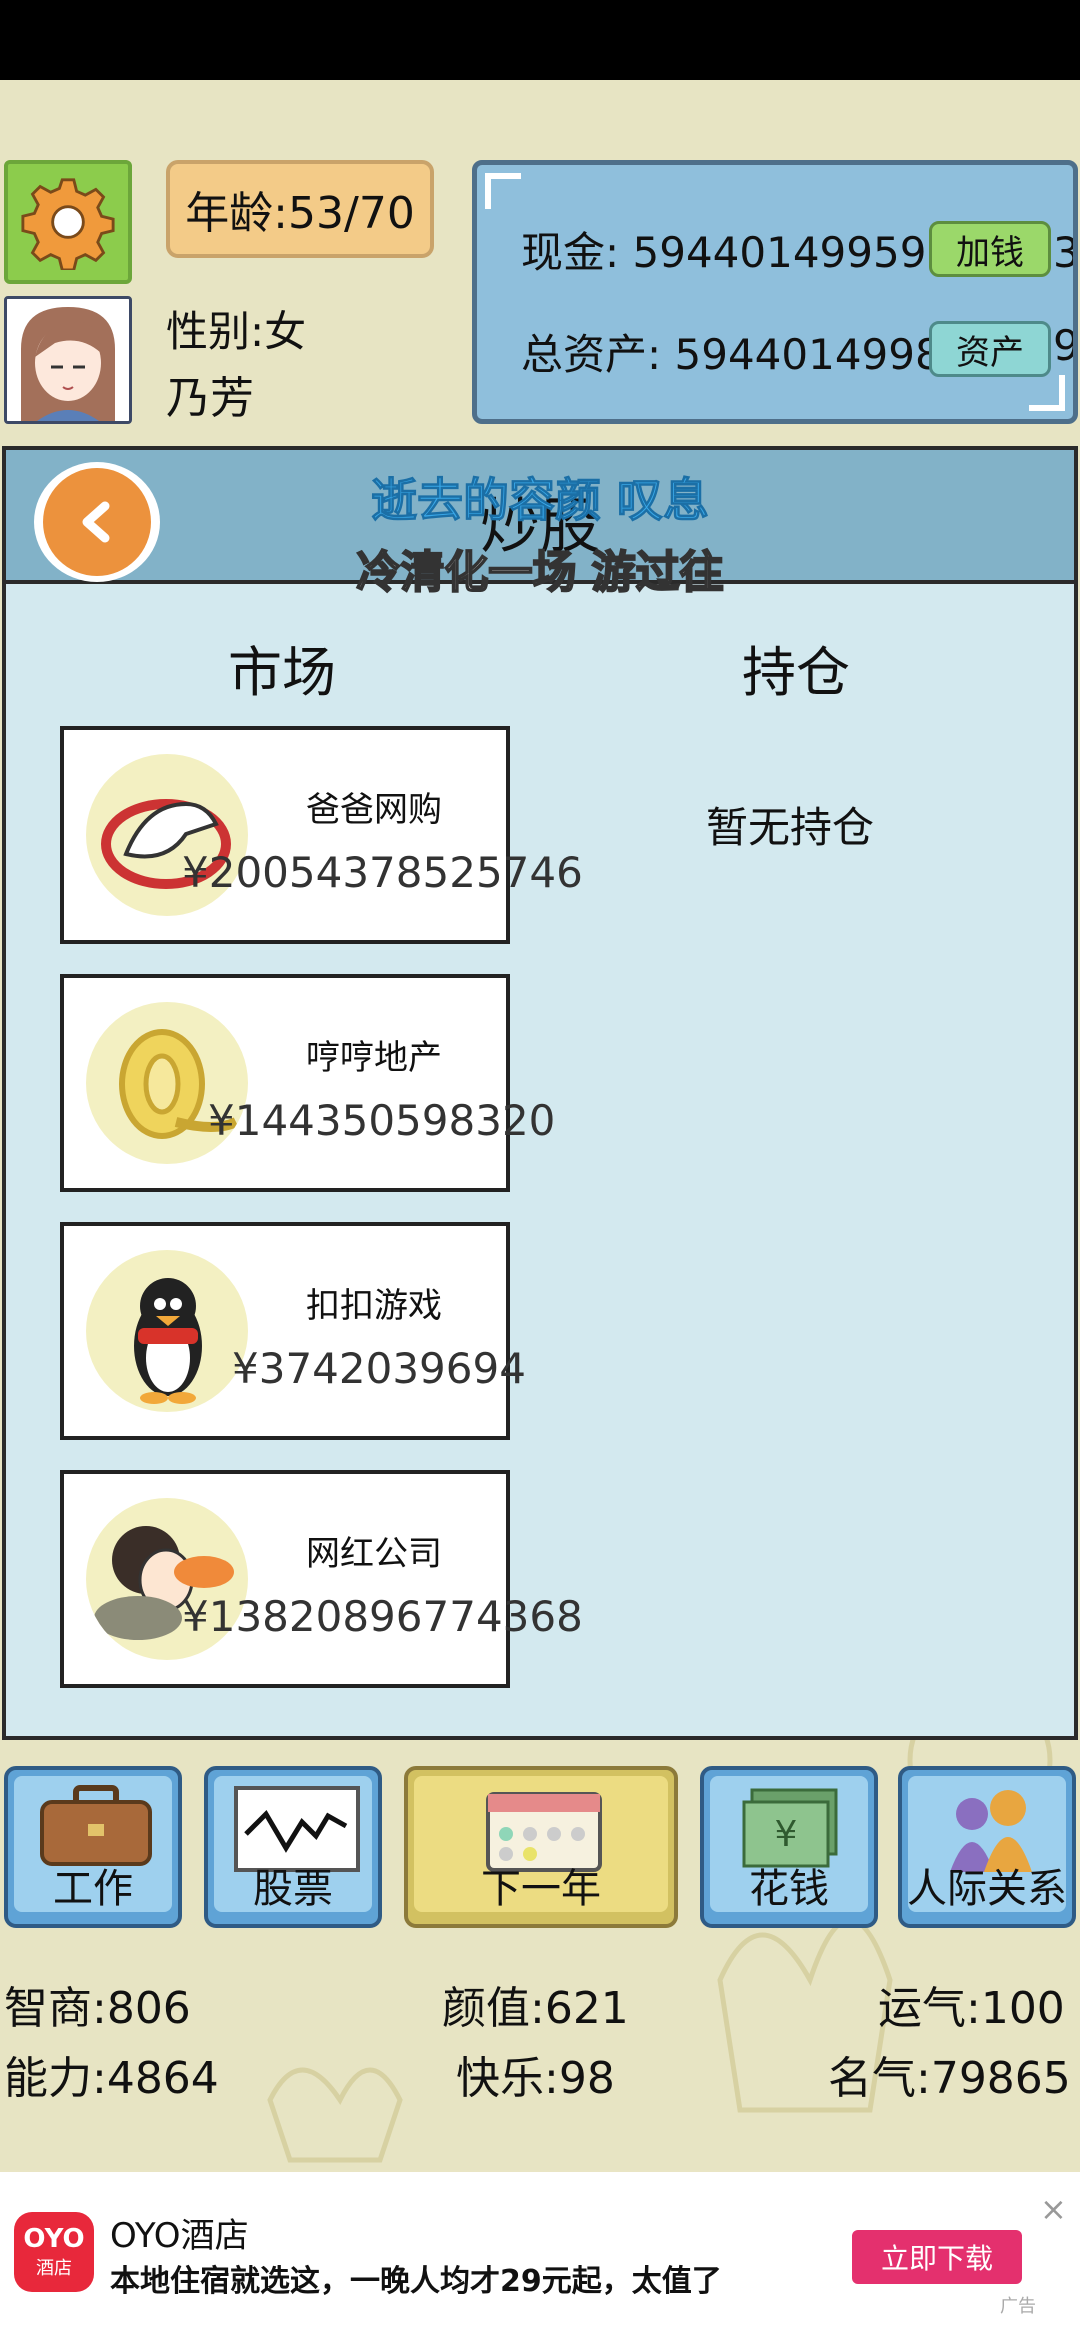  I want to click on girl-portrait-icon, so click(68, 360).